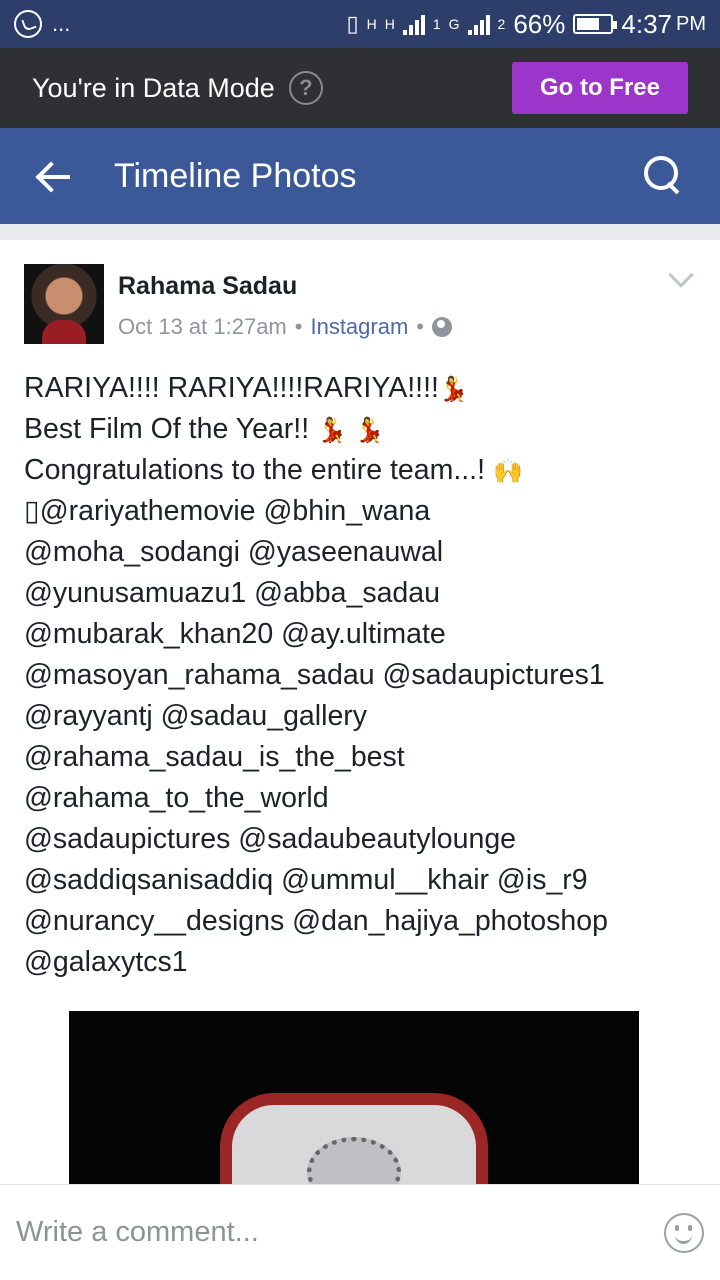 Image resolution: width=720 pixels, height=1280 pixels. I want to click on missing-glyph-icon: ▯, so click(32, 511).